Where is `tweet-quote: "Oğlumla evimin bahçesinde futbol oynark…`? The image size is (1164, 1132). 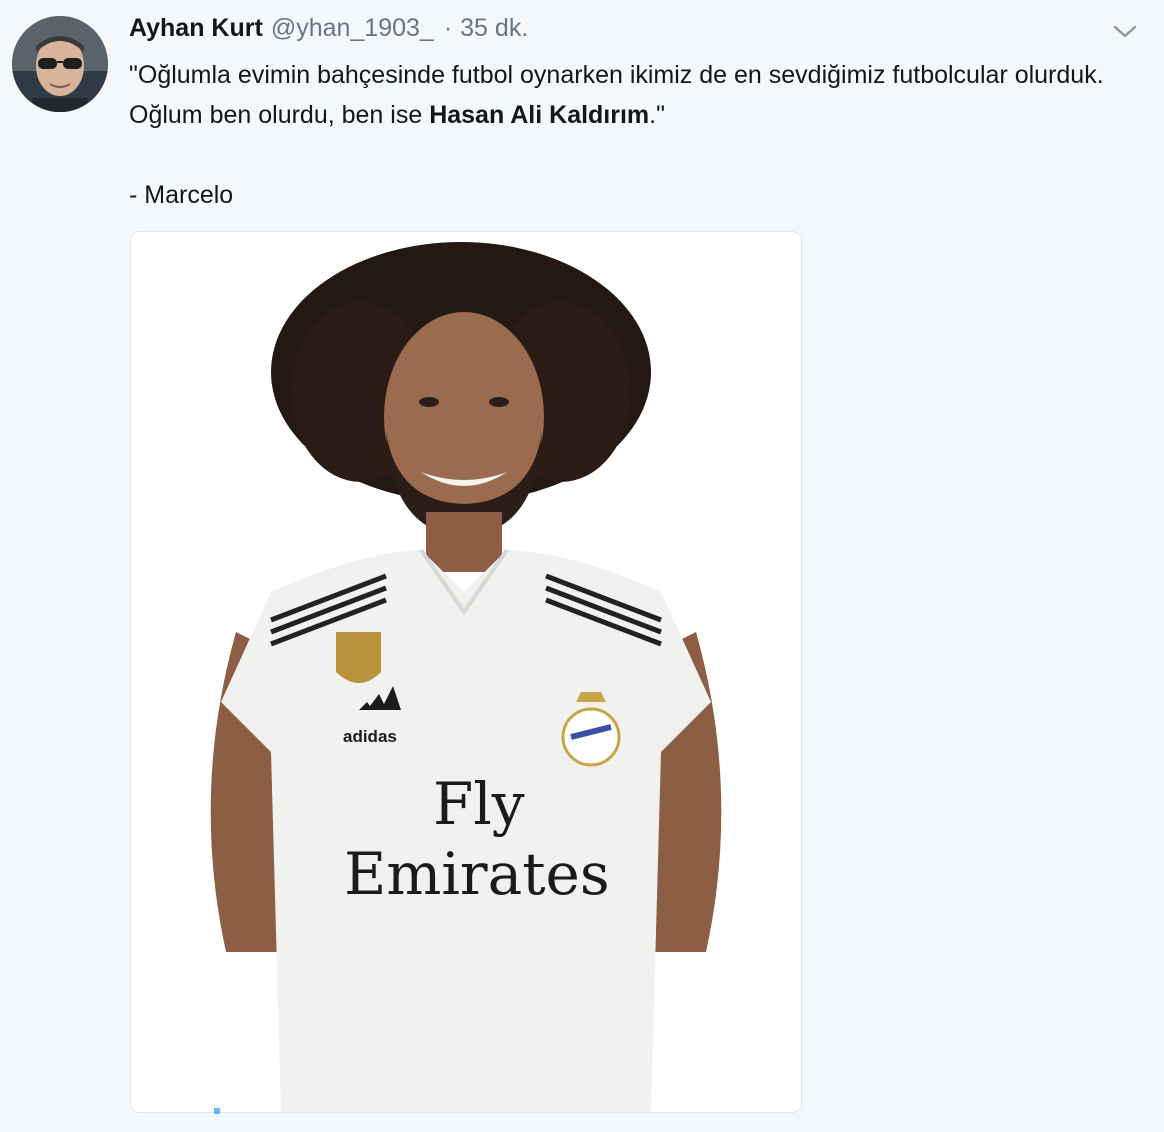
tweet-quote: "Oğlumla evimin bahçesinde futbol oynark… is located at coordinates (634, 95).